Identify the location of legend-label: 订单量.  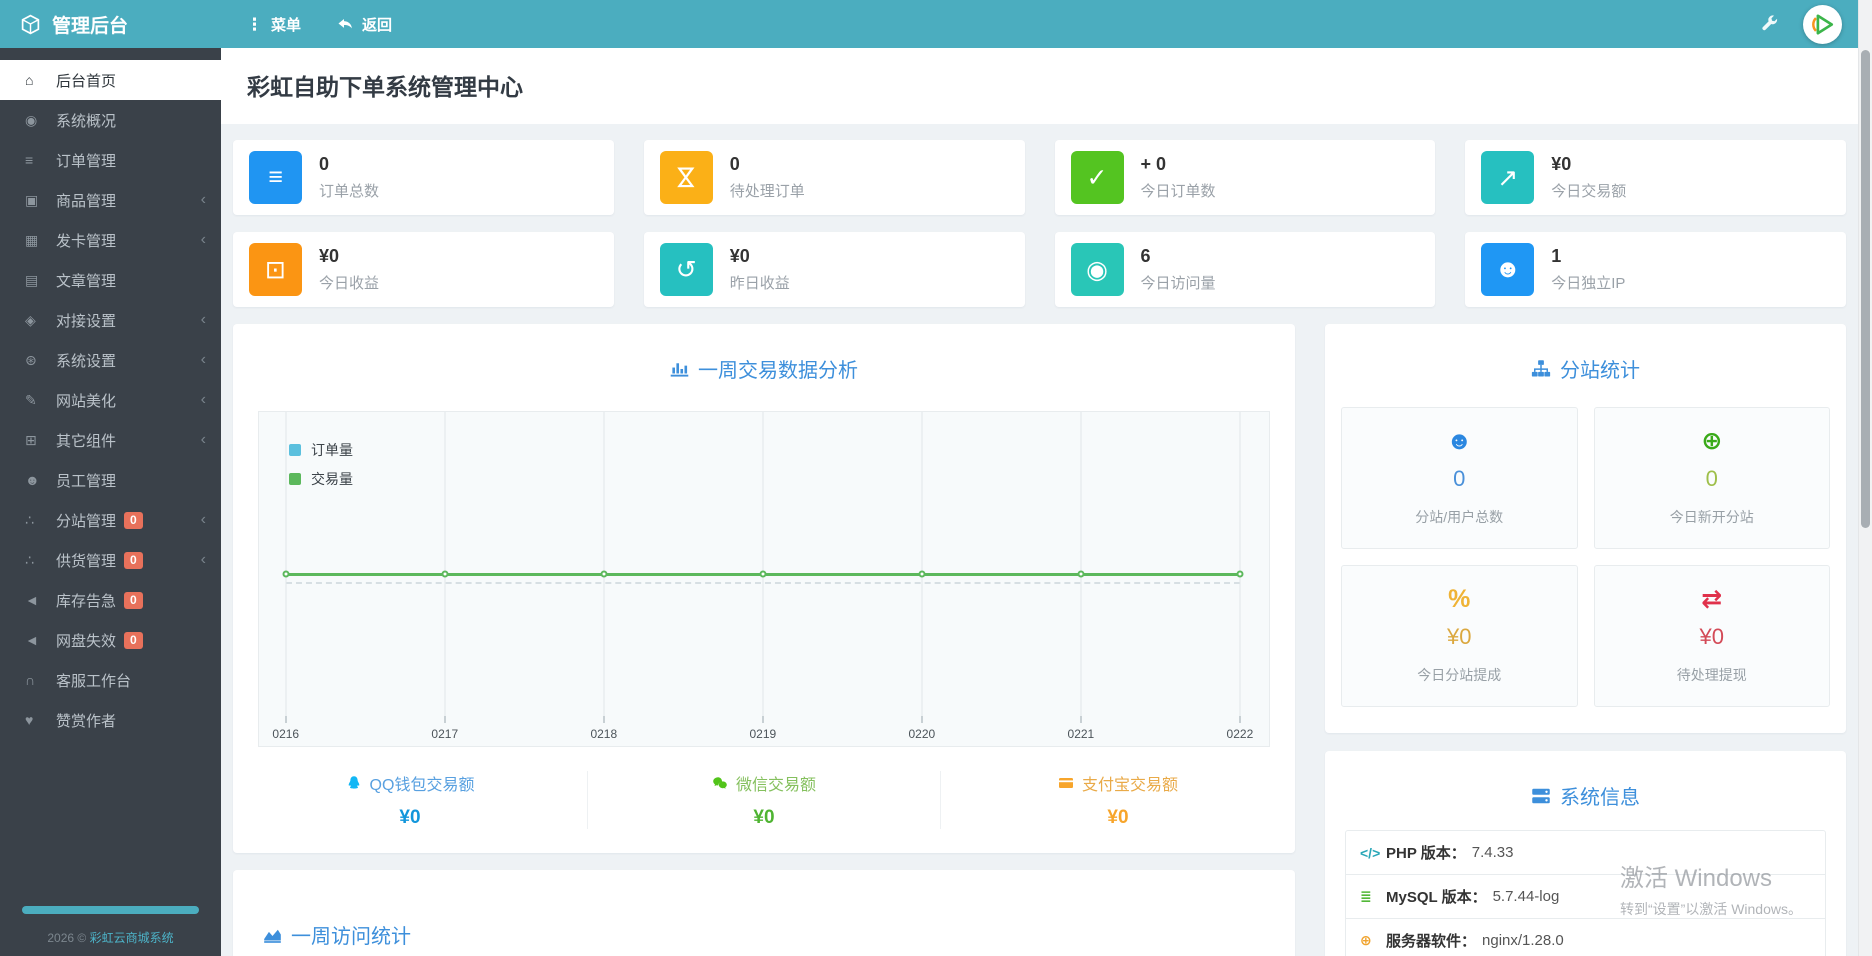
(332, 450).